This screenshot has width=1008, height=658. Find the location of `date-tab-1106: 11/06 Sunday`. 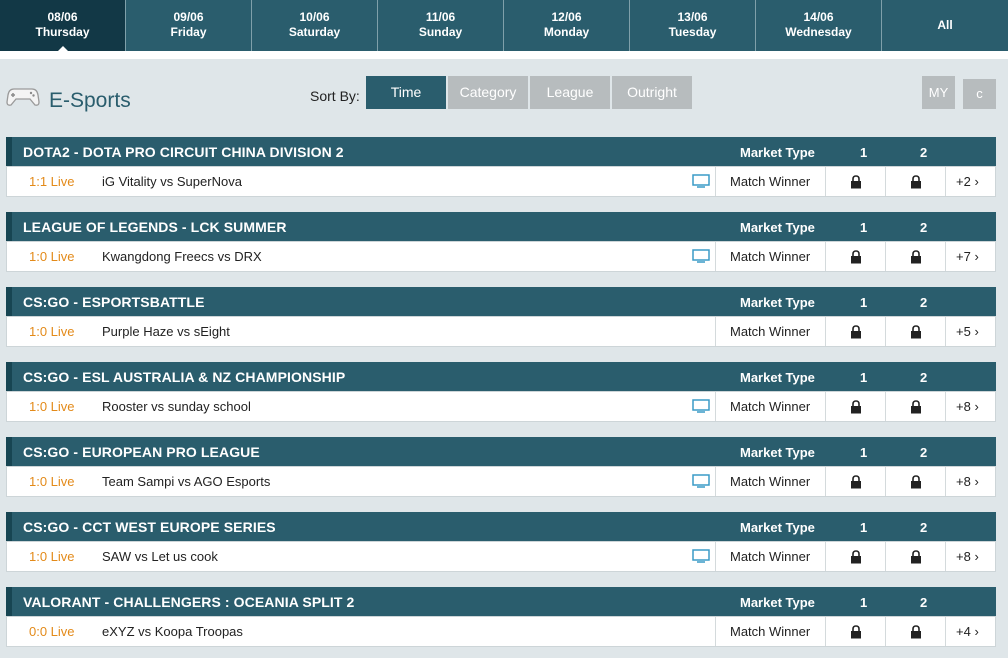

date-tab-1106: 11/06 Sunday is located at coordinates (441, 25).